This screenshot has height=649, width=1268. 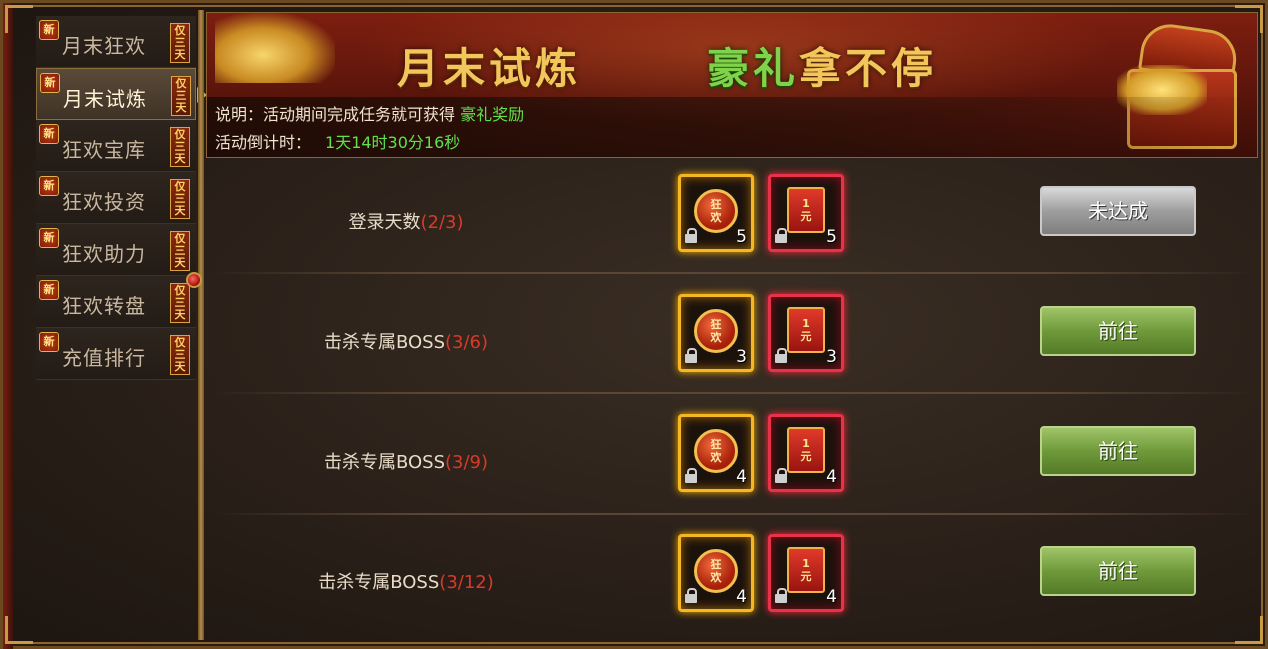 I want to click on sidebar-item-month-end-trial: 新 月末试炼 仅三天, so click(x=121, y=94).